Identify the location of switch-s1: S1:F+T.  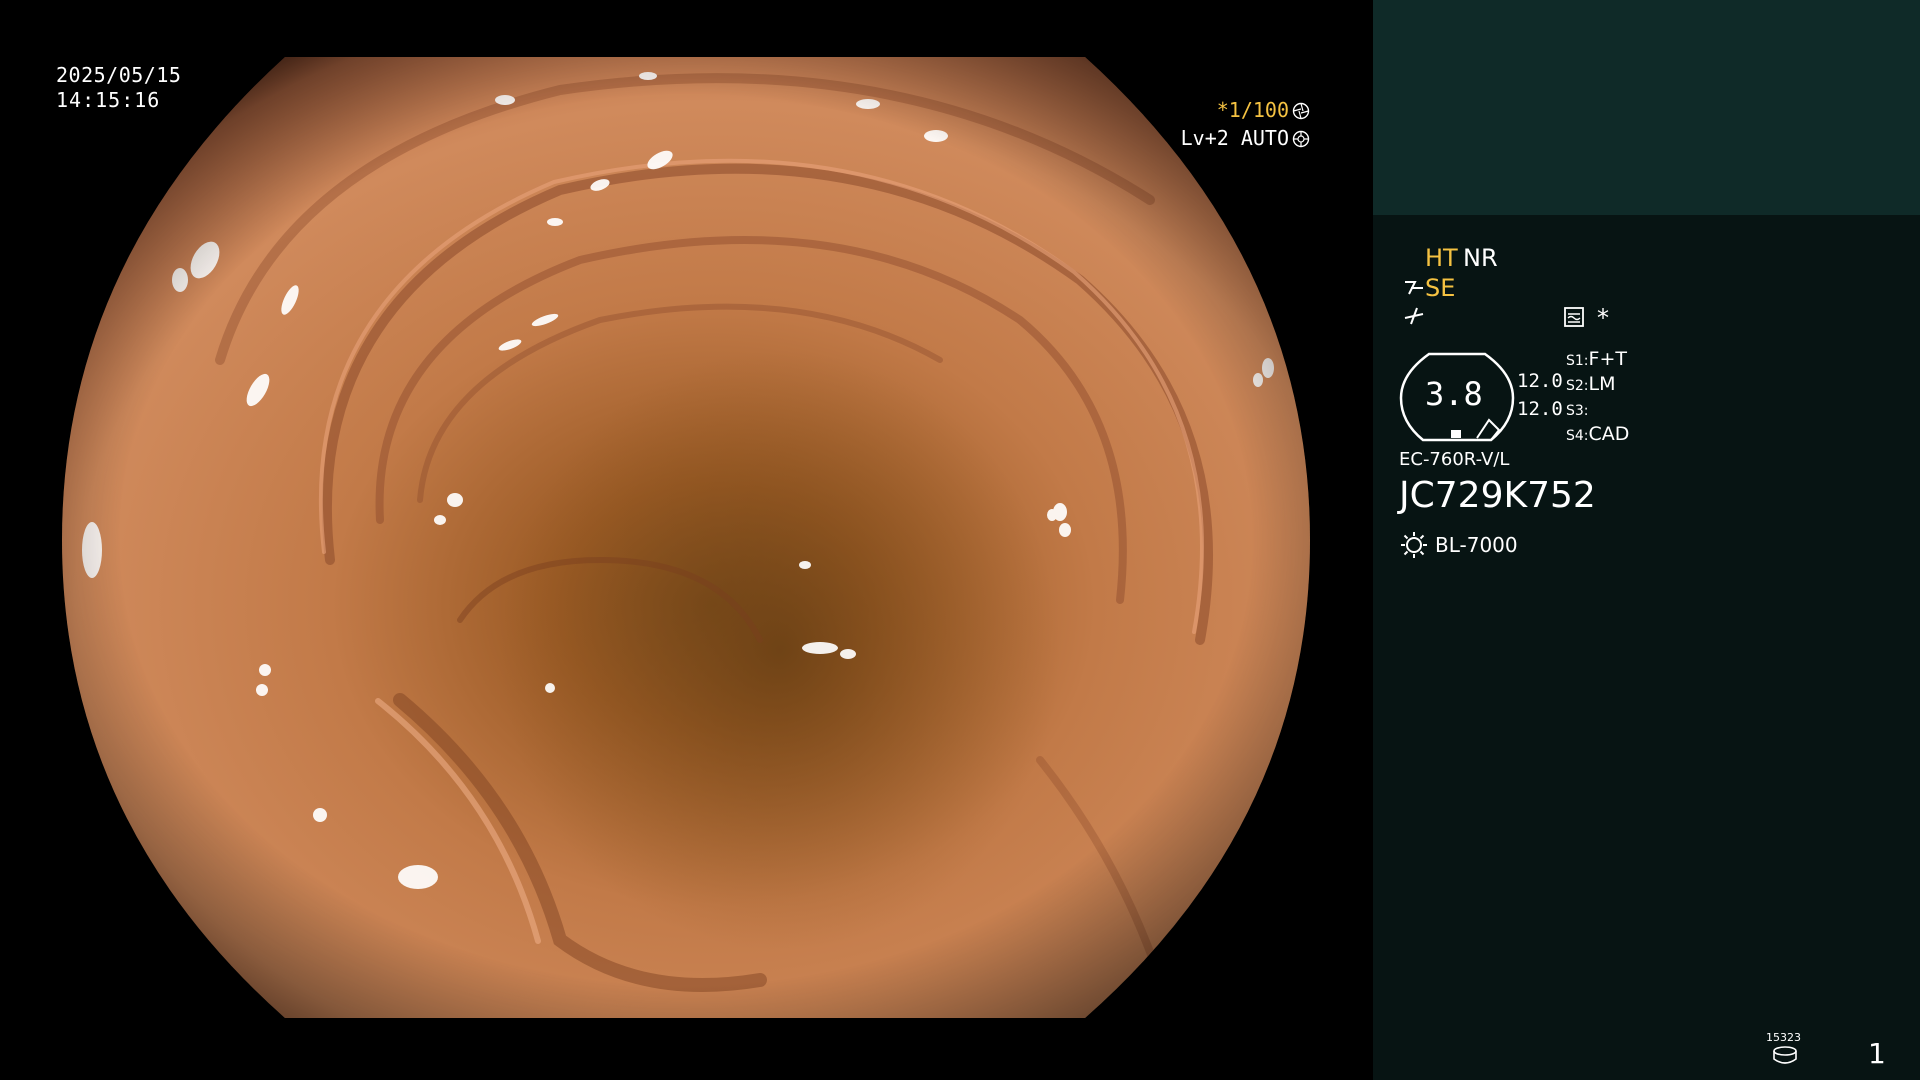
(1596, 359).